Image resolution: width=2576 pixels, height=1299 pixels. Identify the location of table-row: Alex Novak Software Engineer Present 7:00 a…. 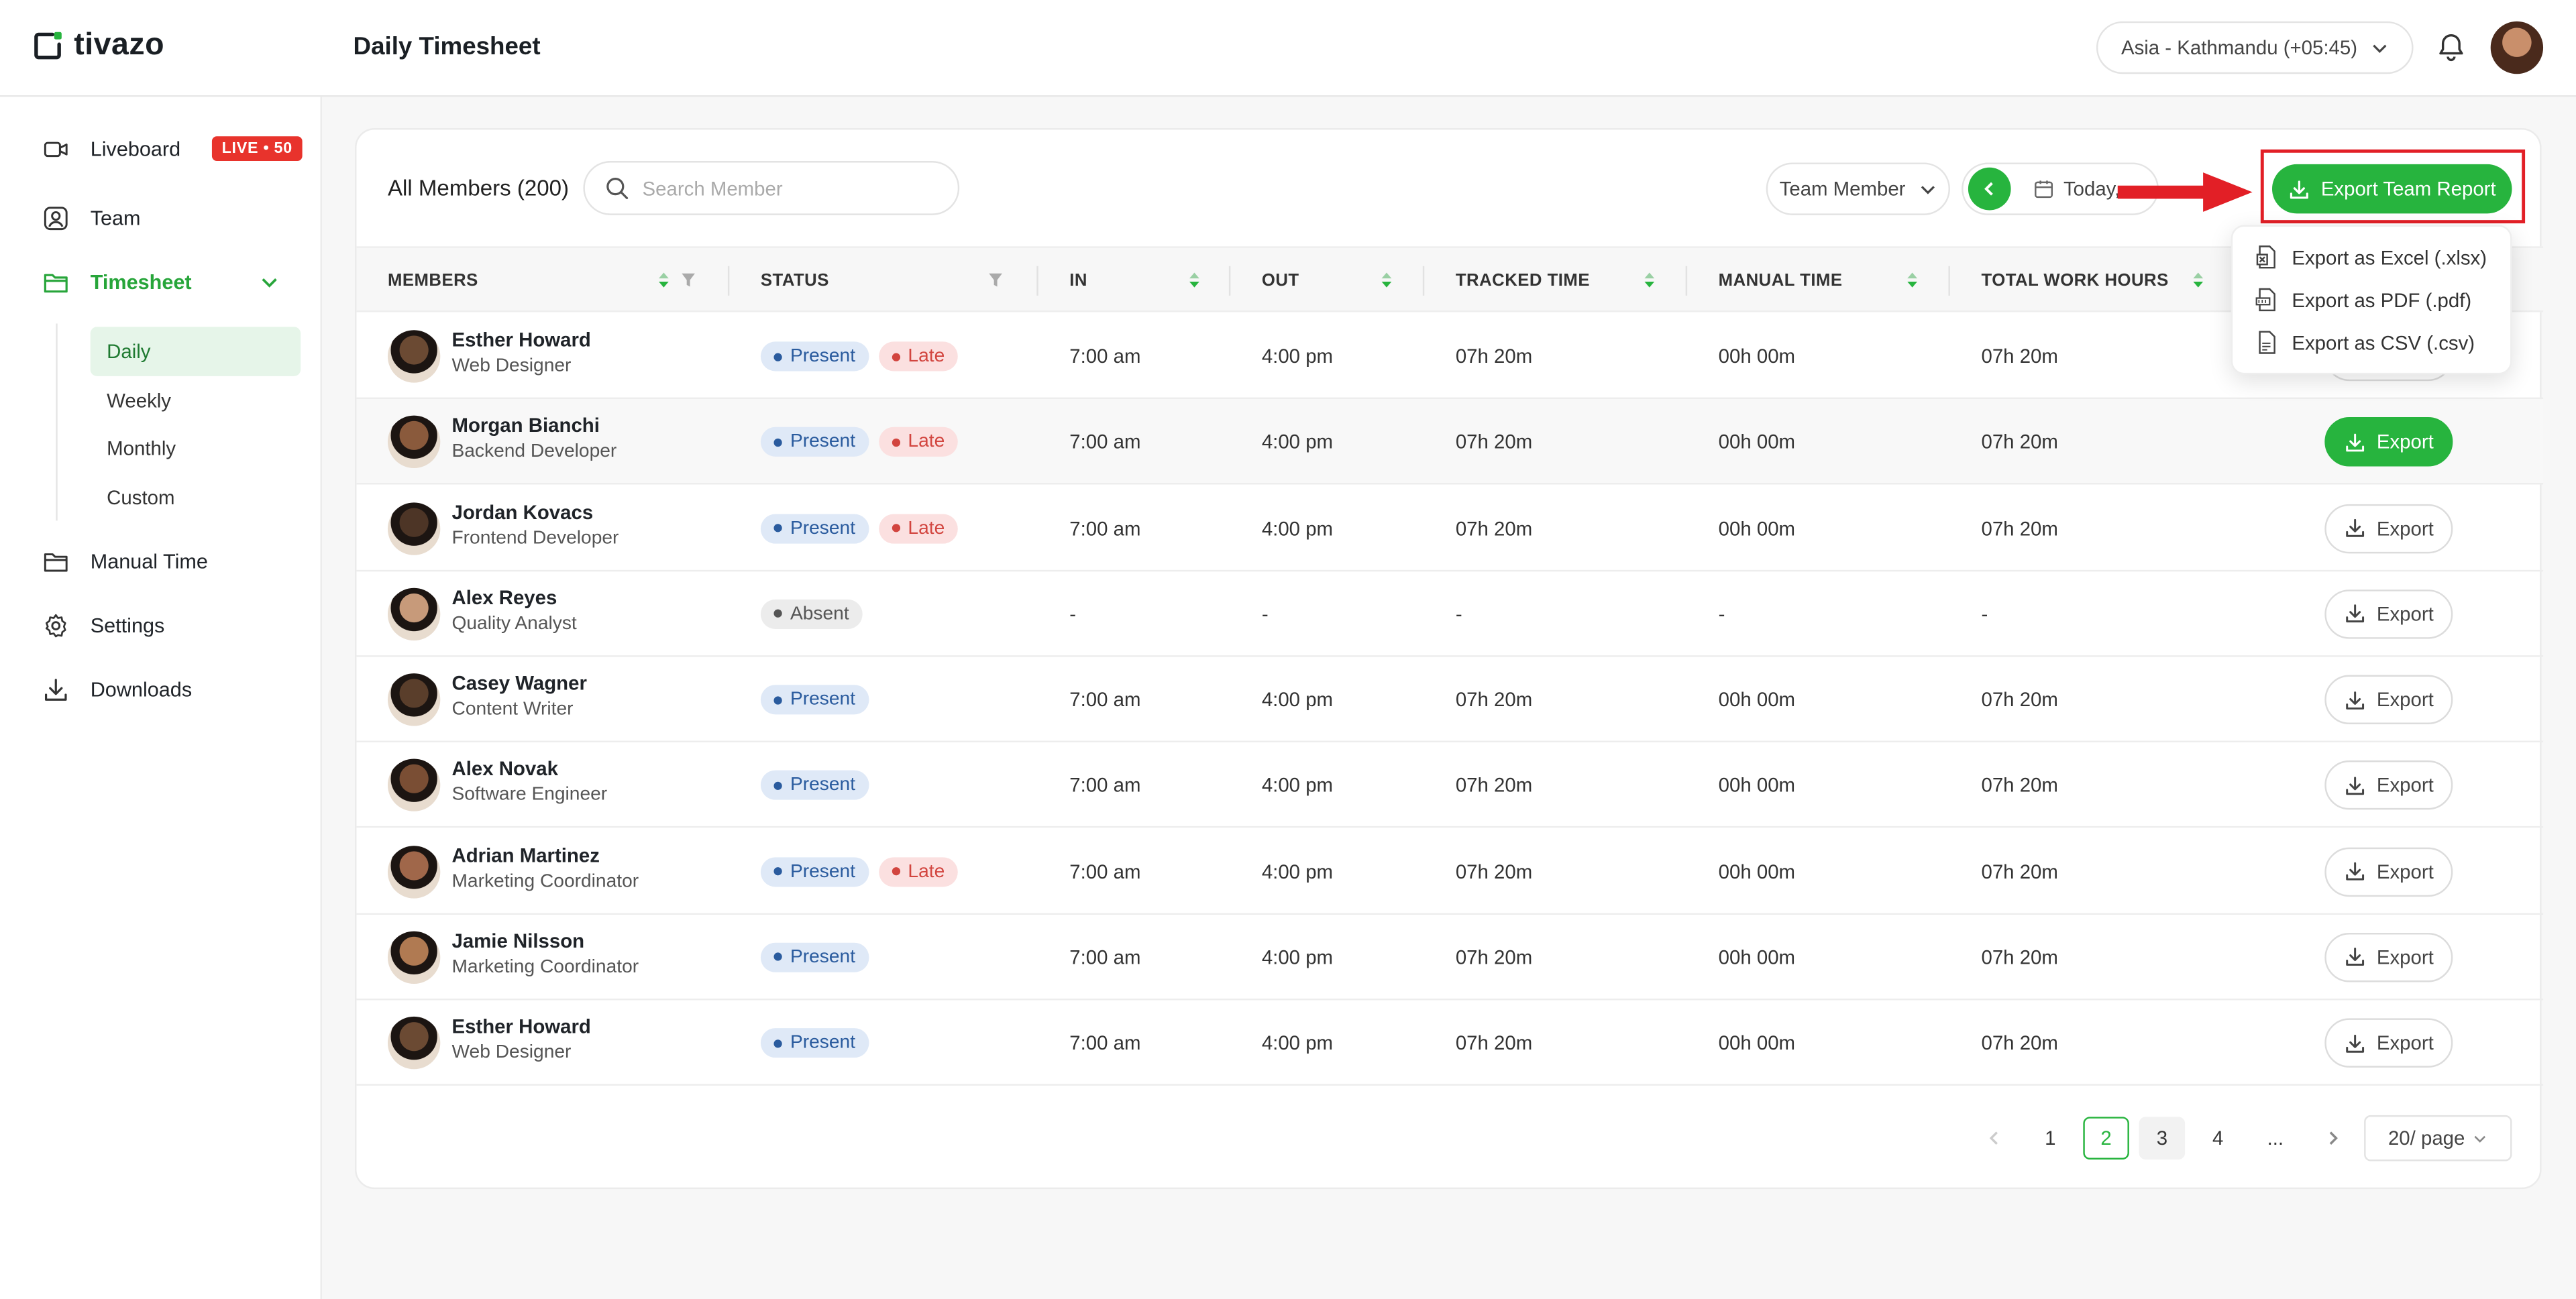
(1450, 786).